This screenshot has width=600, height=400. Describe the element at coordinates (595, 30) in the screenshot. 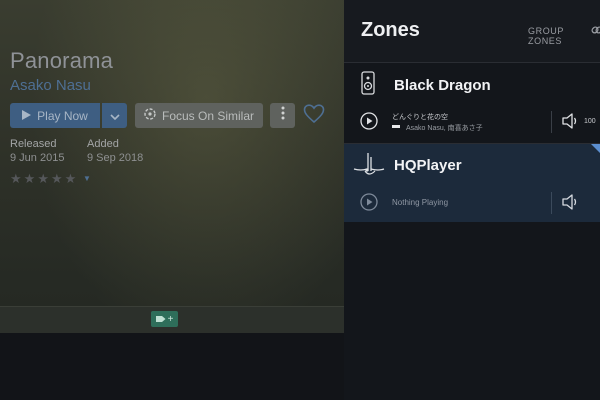

I see `link-icon` at that location.